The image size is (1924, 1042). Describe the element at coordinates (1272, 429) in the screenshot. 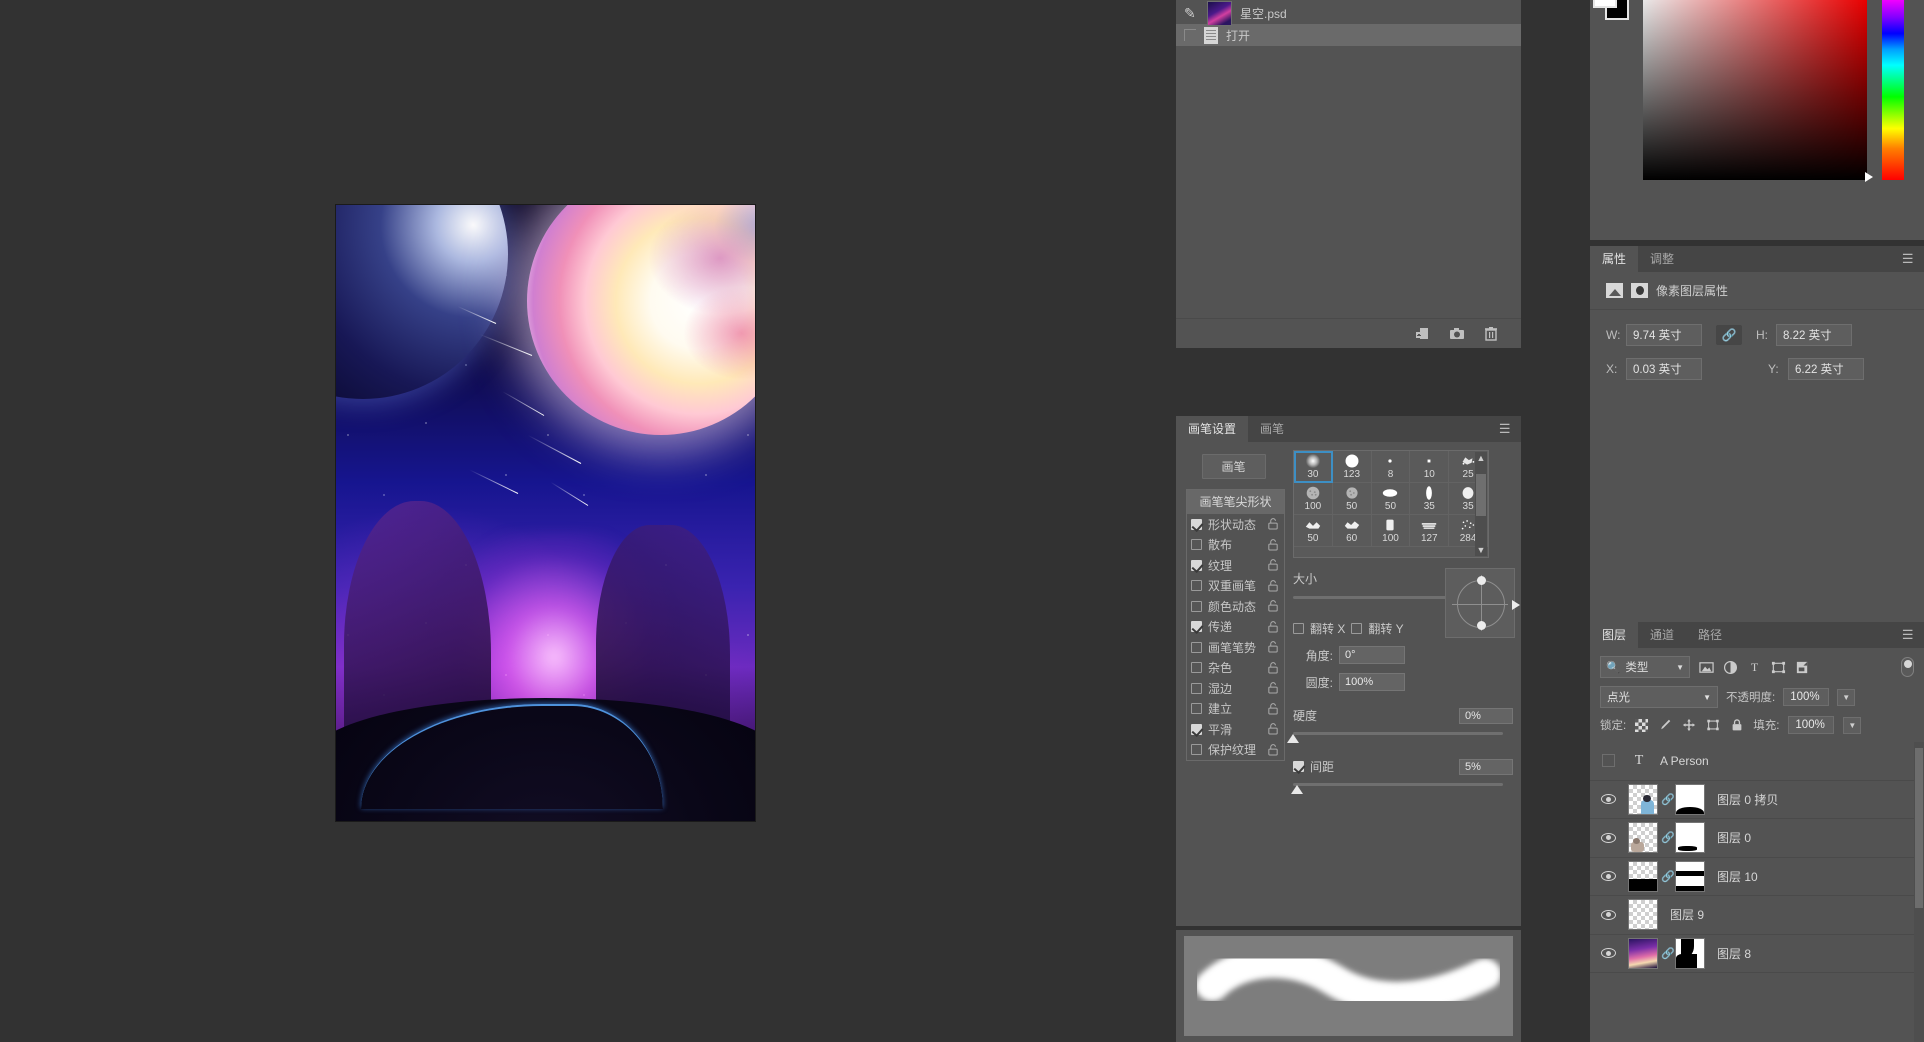

I see `tab-brushes: 画笔` at that location.